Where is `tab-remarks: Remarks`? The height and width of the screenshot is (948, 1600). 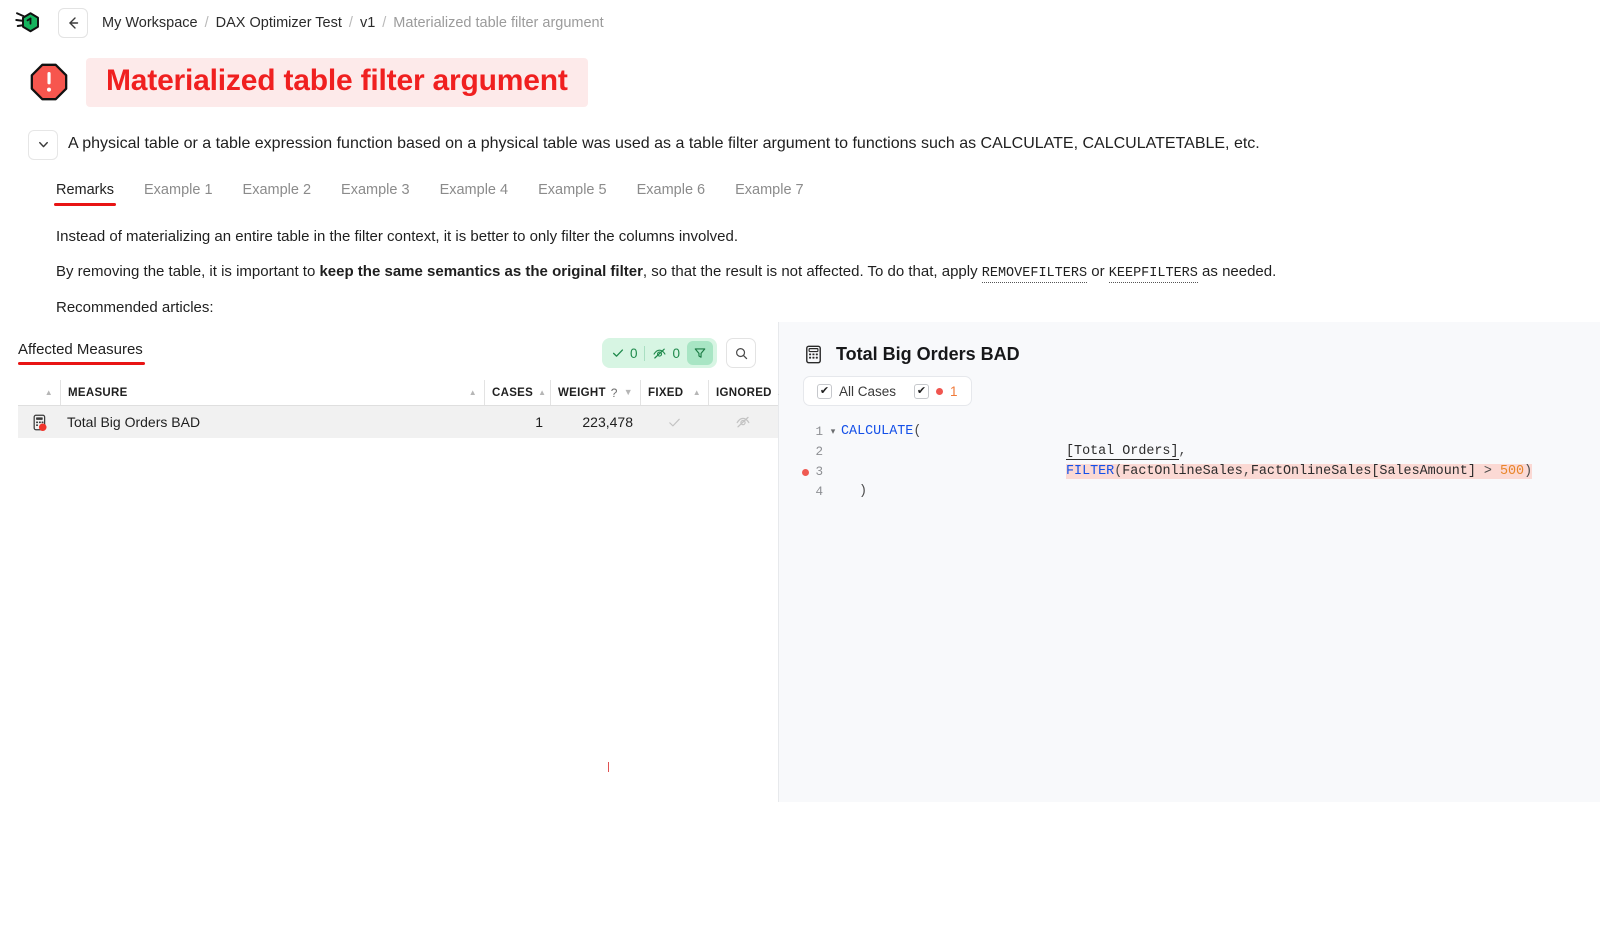 tab-remarks: Remarks is located at coordinates (85, 194).